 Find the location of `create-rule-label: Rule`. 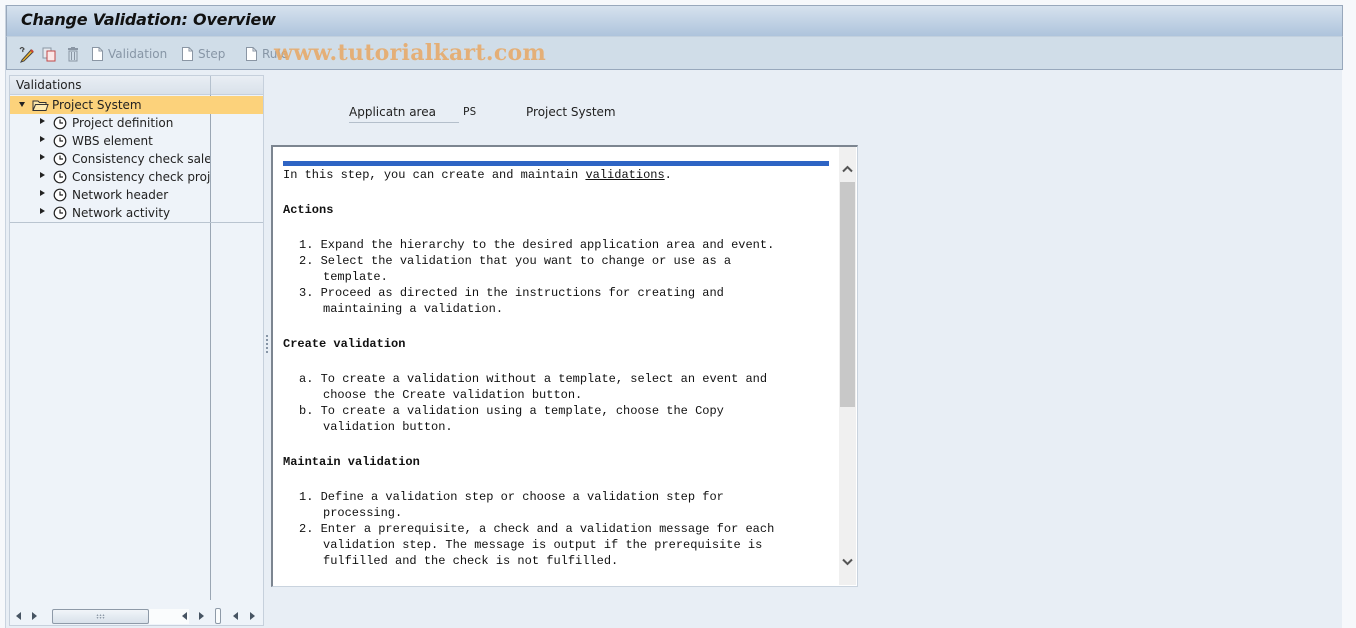

create-rule-label: Rule is located at coordinates (275, 54).